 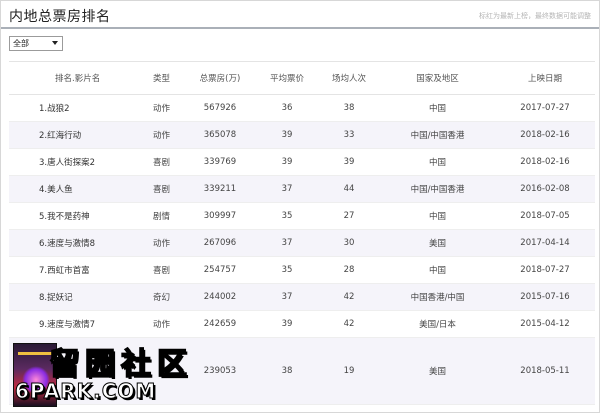 I want to click on avg-audience-cell: 30, so click(x=349, y=243).